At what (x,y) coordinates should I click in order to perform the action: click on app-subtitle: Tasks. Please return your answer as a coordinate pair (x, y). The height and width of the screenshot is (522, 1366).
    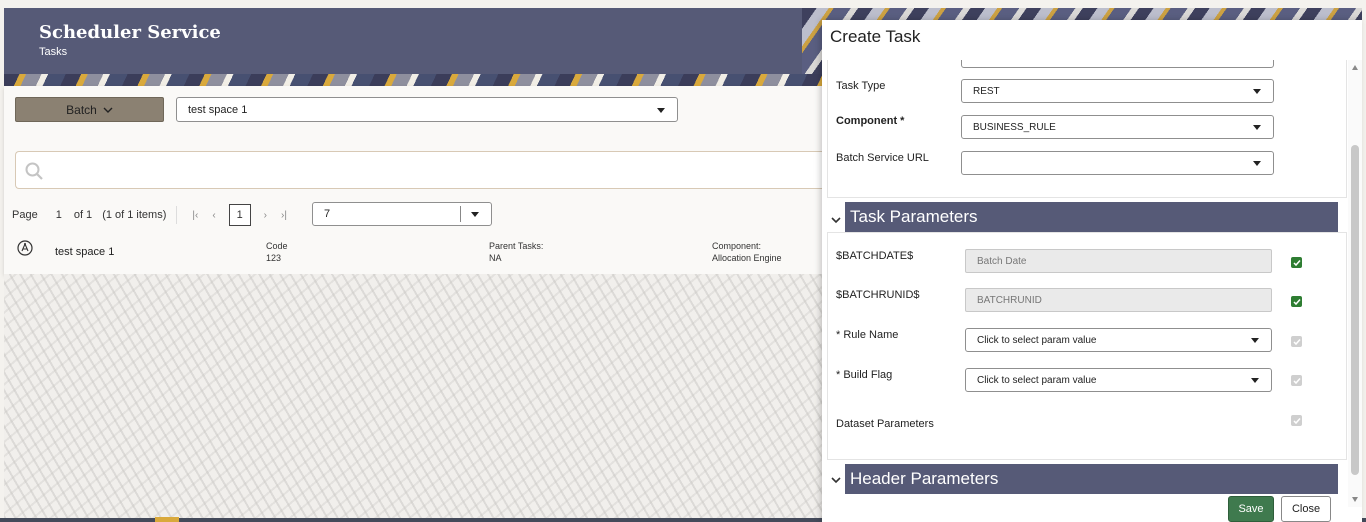
    Looking at the image, I should click on (53, 52).